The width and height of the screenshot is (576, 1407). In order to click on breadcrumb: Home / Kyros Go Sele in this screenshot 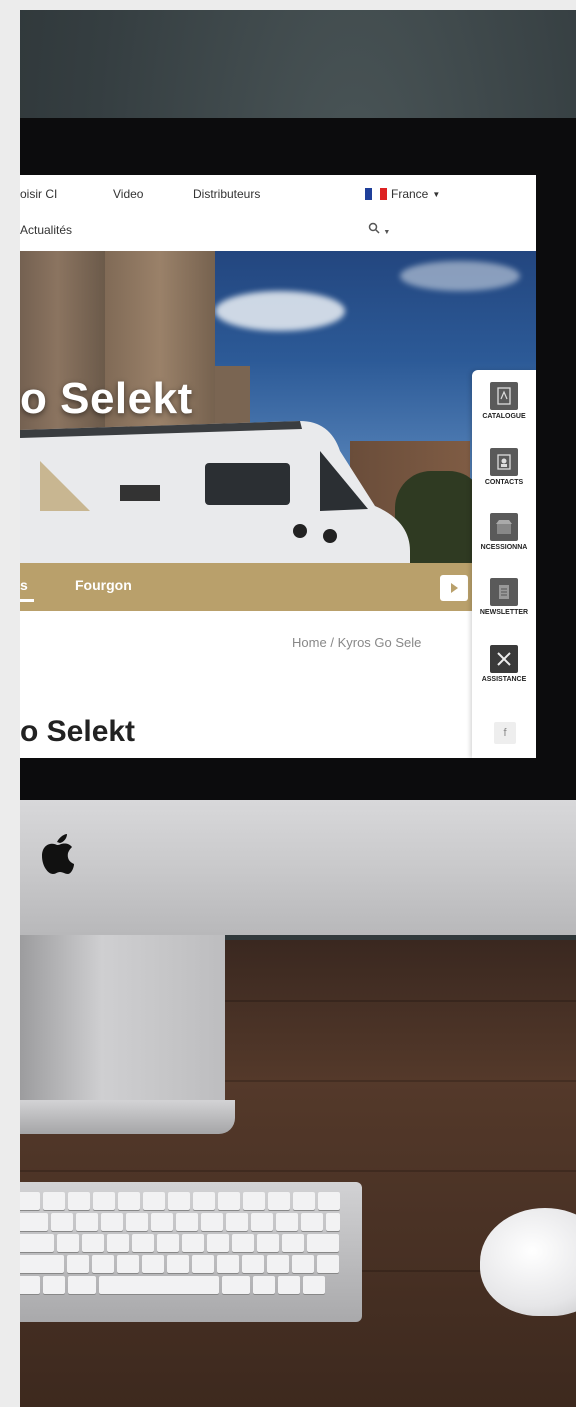, I will do `click(356, 642)`.